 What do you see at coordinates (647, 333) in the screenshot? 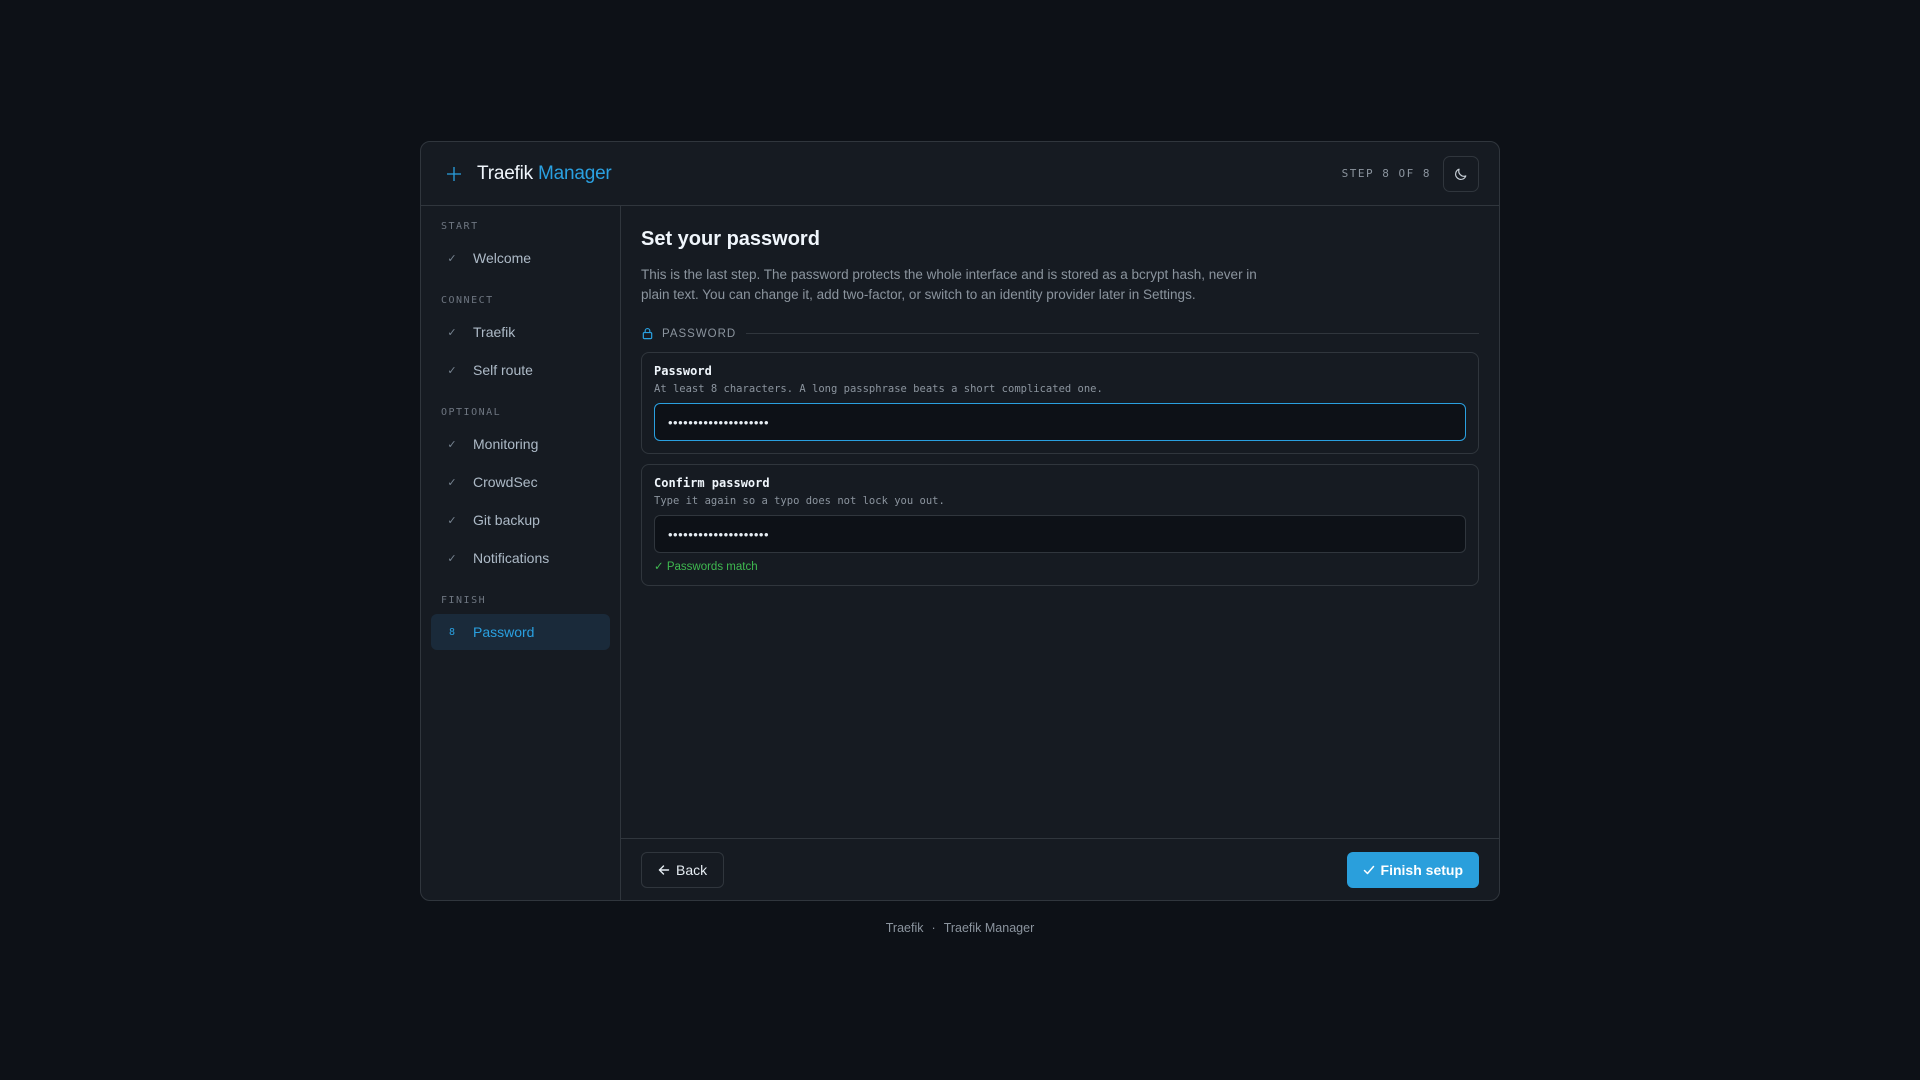
I see `lock-icon` at bounding box center [647, 333].